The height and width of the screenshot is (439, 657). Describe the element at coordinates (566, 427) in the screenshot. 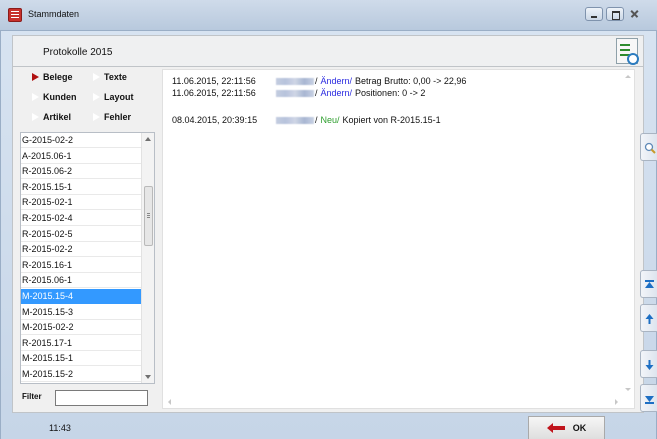

I see `ok-button: OK` at that location.